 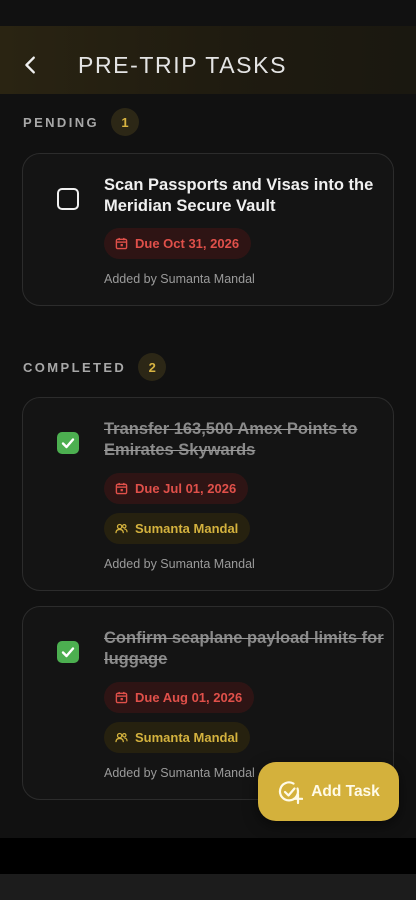 What do you see at coordinates (75, 367) in the screenshot?
I see `completed-section-label: COMPLETED` at bounding box center [75, 367].